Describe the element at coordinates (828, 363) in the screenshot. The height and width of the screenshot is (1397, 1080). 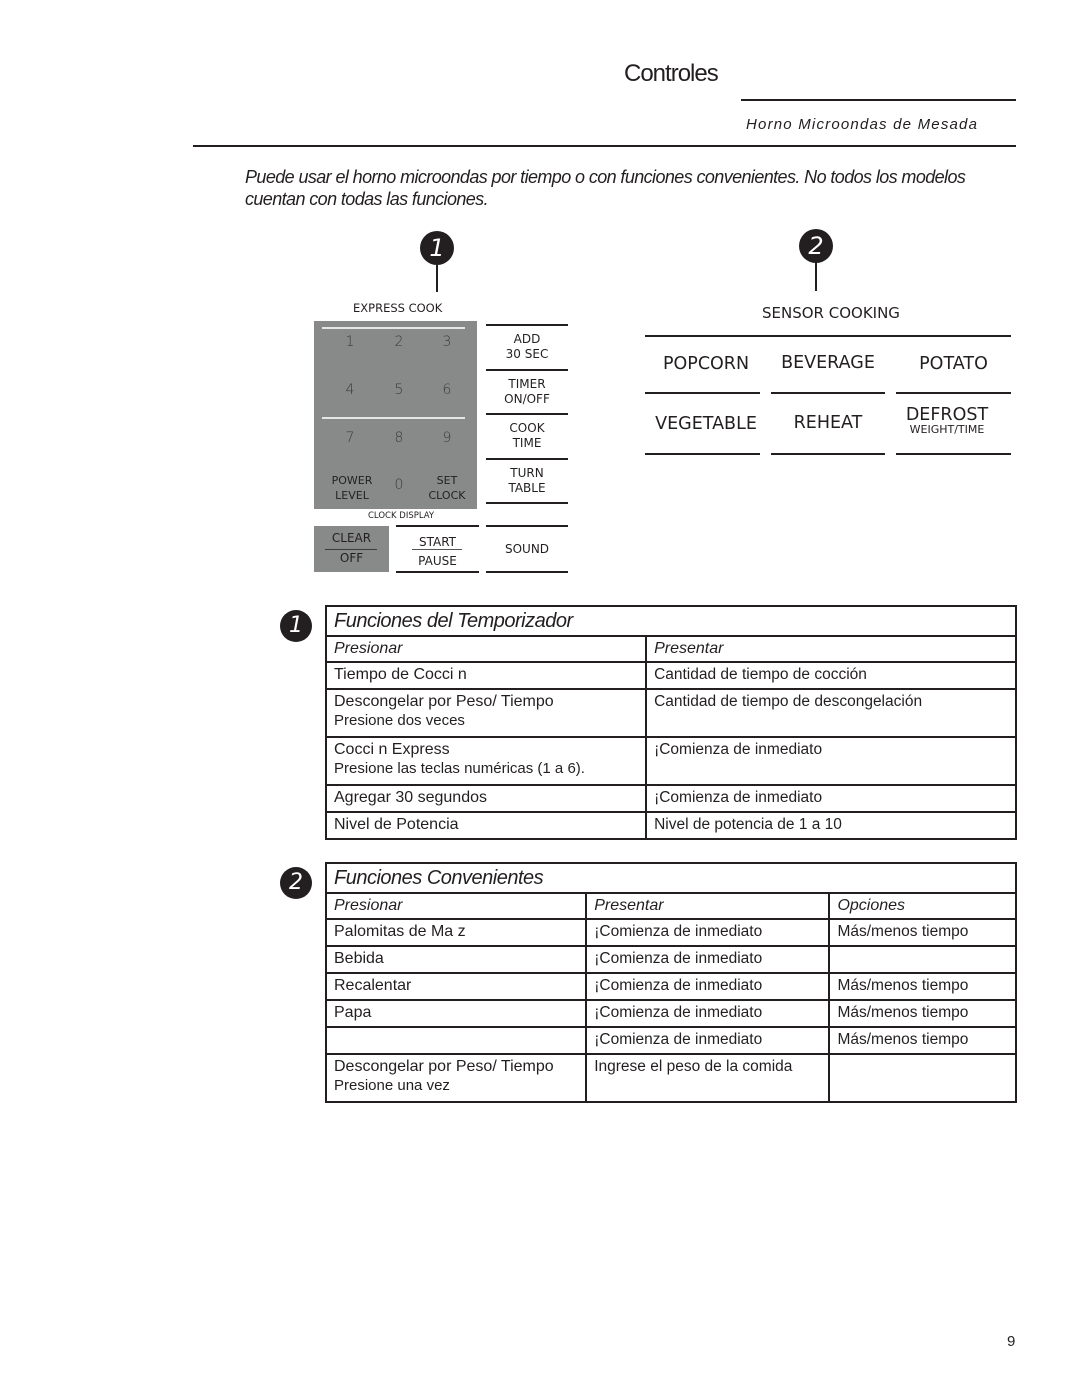
I see `beverage-button: BEVERAGE` at that location.